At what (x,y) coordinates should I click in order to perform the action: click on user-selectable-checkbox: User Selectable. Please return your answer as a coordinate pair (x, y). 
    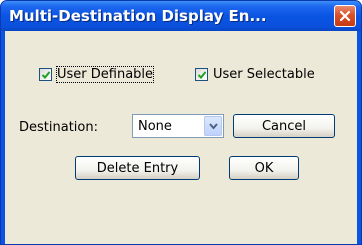
    Looking at the image, I should click on (255, 74).